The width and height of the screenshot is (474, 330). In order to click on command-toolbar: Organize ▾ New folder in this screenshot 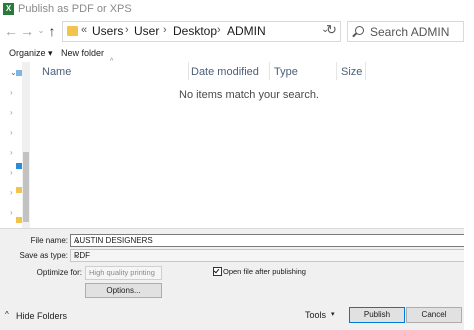, I will do `click(232, 53)`.